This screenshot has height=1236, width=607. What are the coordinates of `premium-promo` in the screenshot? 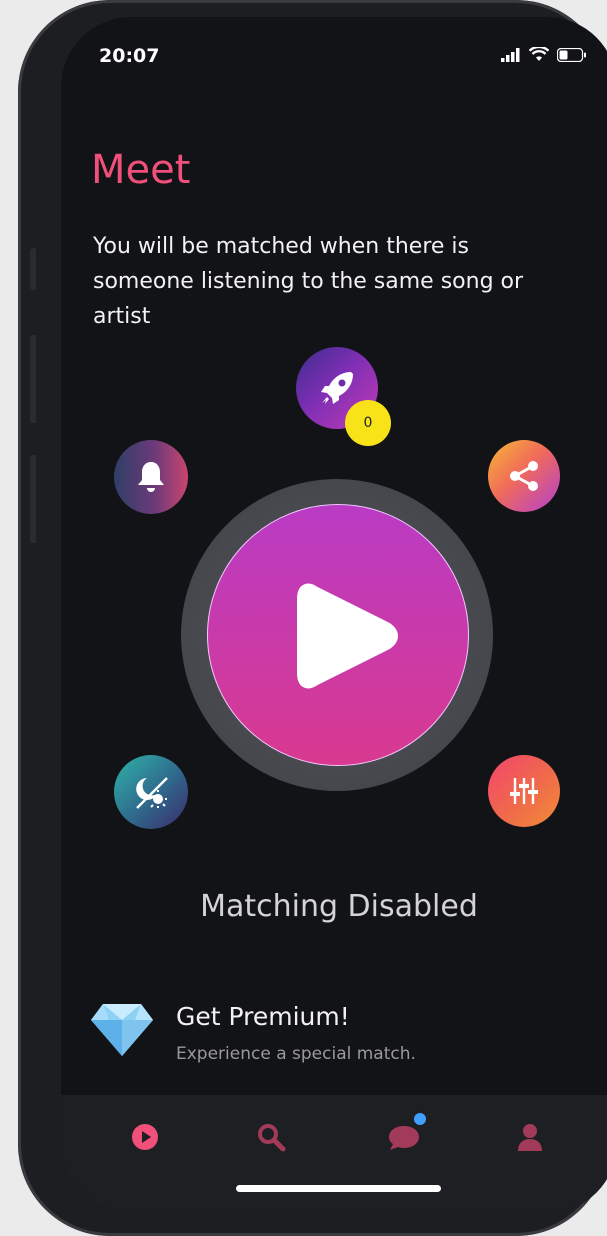 It's located at (122, 1032).